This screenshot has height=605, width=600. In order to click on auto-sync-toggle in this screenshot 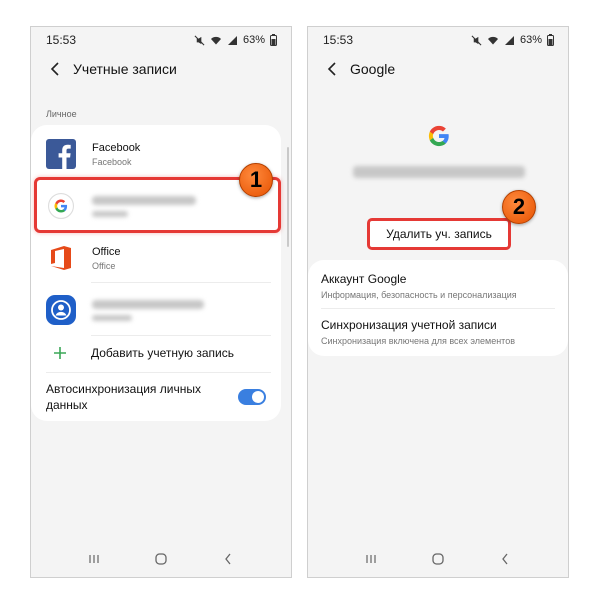, I will do `click(252, 397)`.